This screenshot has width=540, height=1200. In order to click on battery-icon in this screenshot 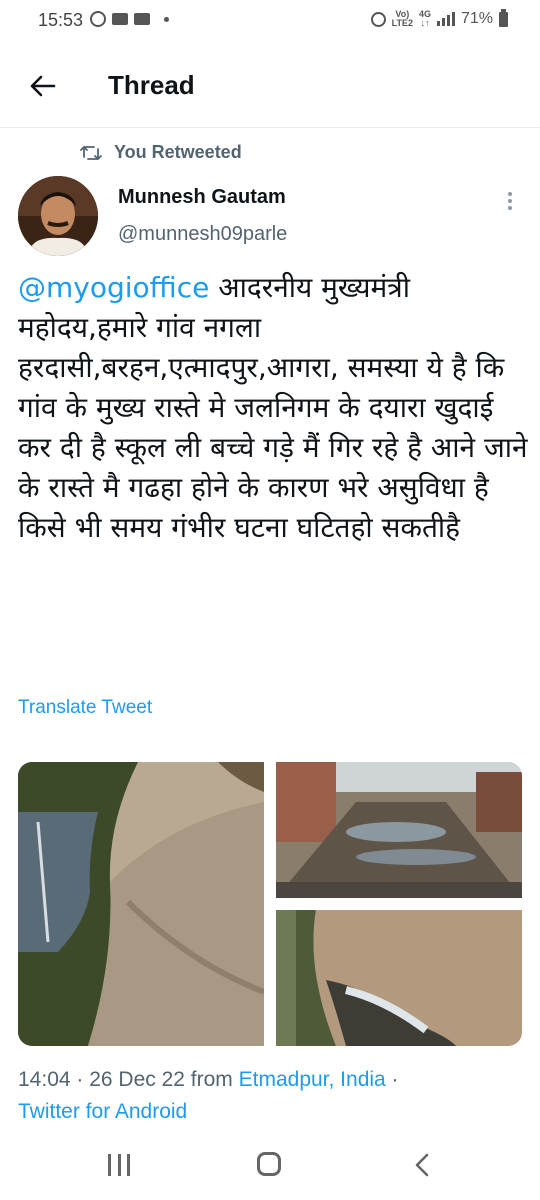, I will do `click(503, 17)`.